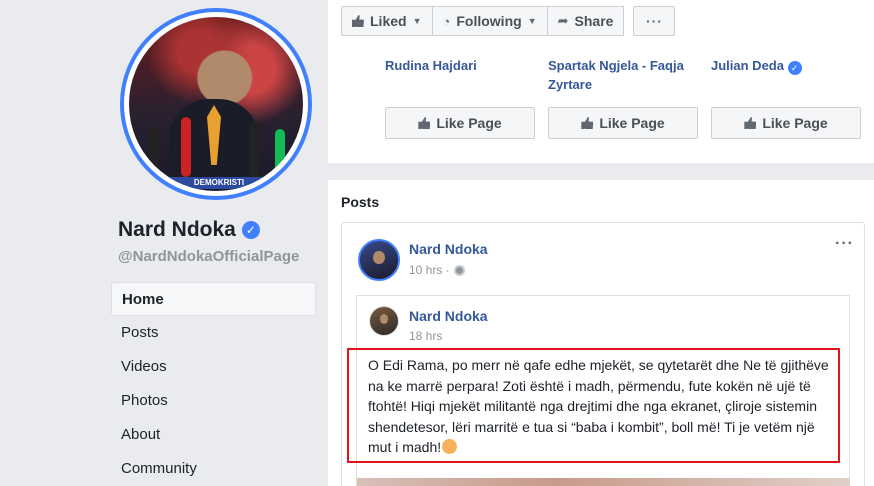  Describe the element at coordinates (844, 244) in the screenshot. I see `post-options-button: ···` at that location.